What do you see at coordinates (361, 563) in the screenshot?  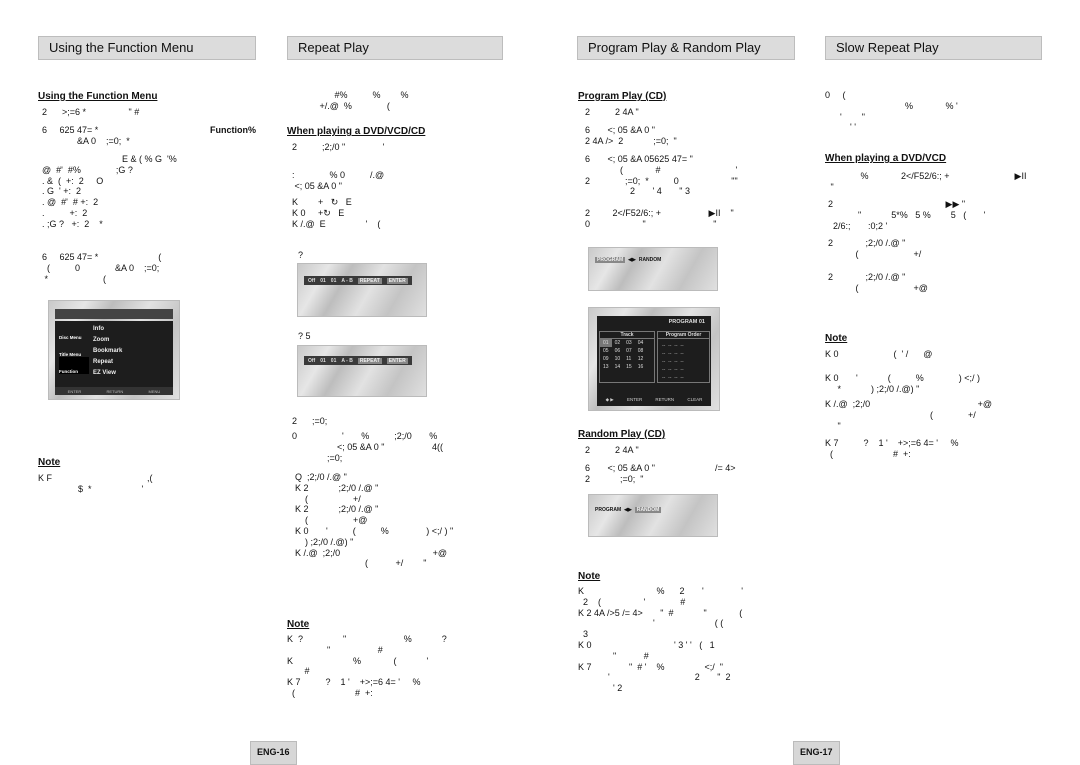 I see `text-line: ( +/ "` at bounding box center [361, 563].